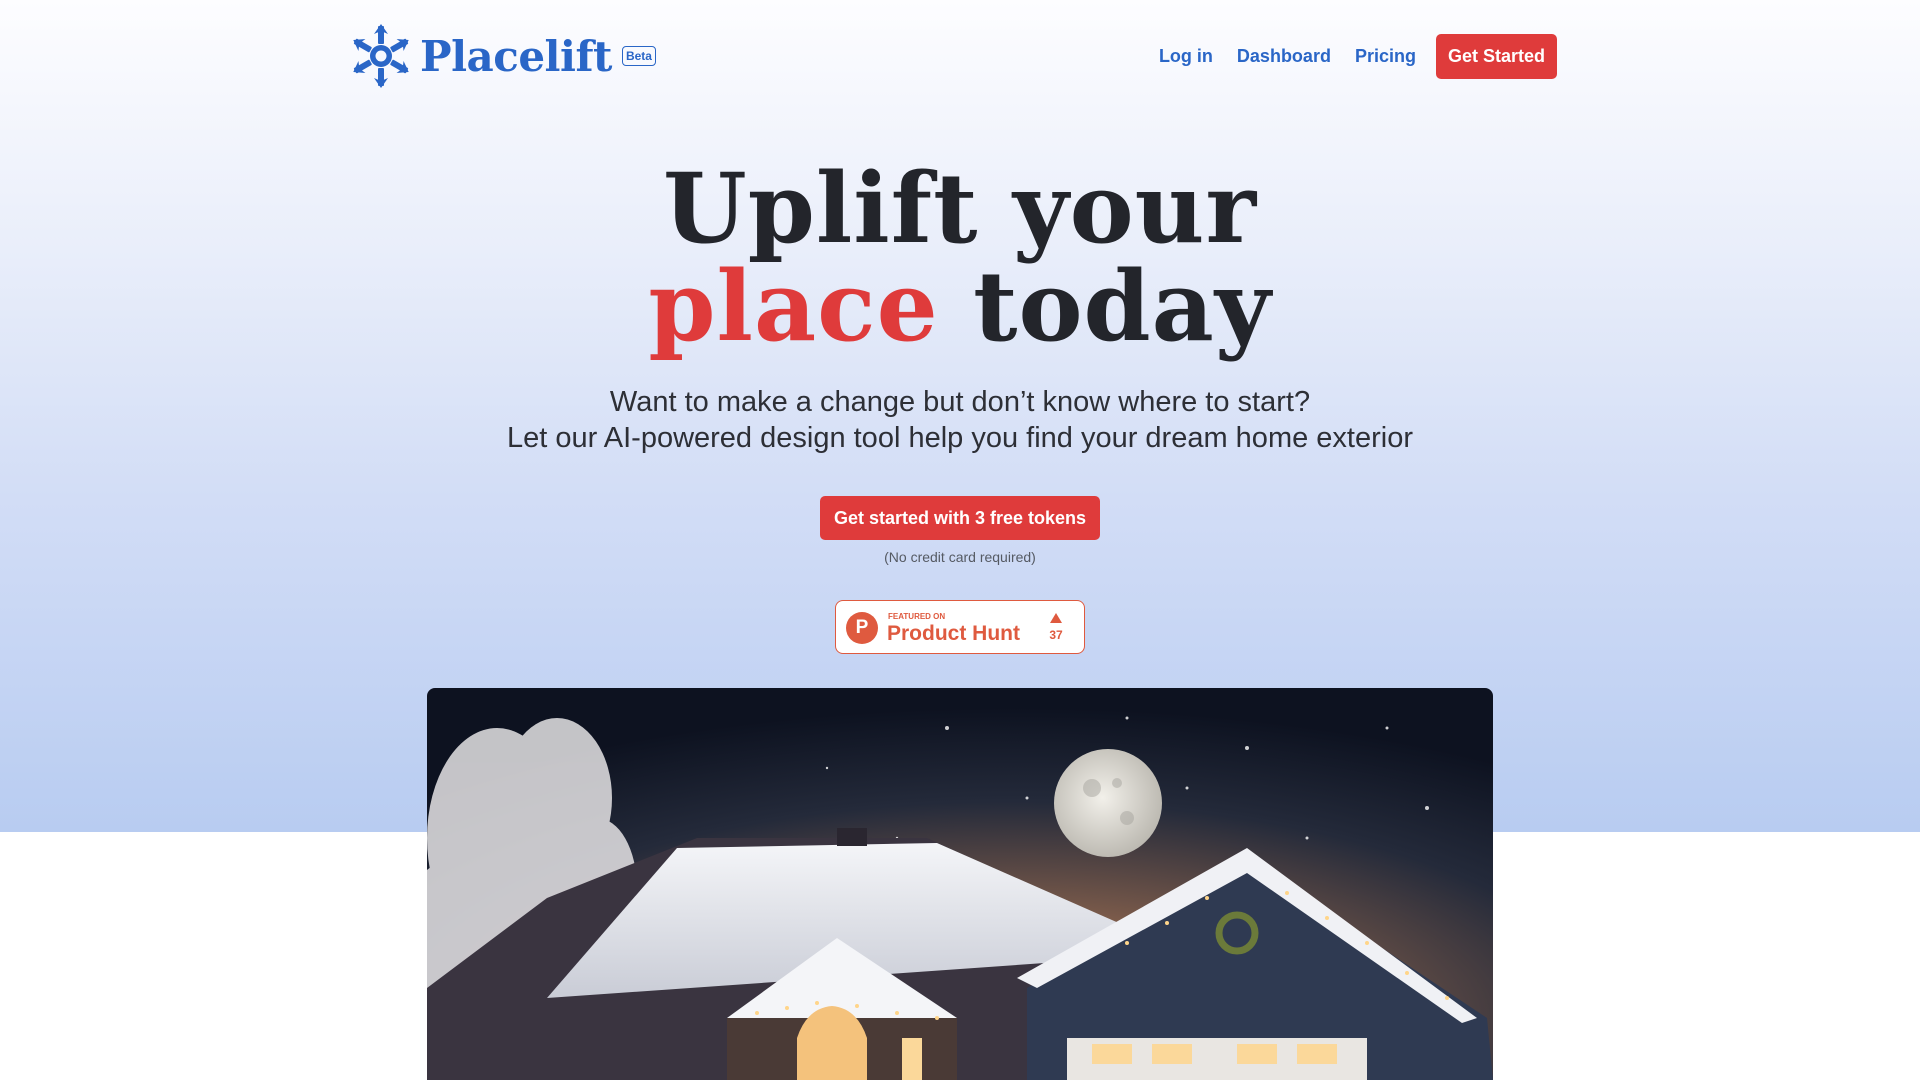 This screenshot has height=1080, width=1920. I want to click on brand-name: Placelift, so click(516, 56).